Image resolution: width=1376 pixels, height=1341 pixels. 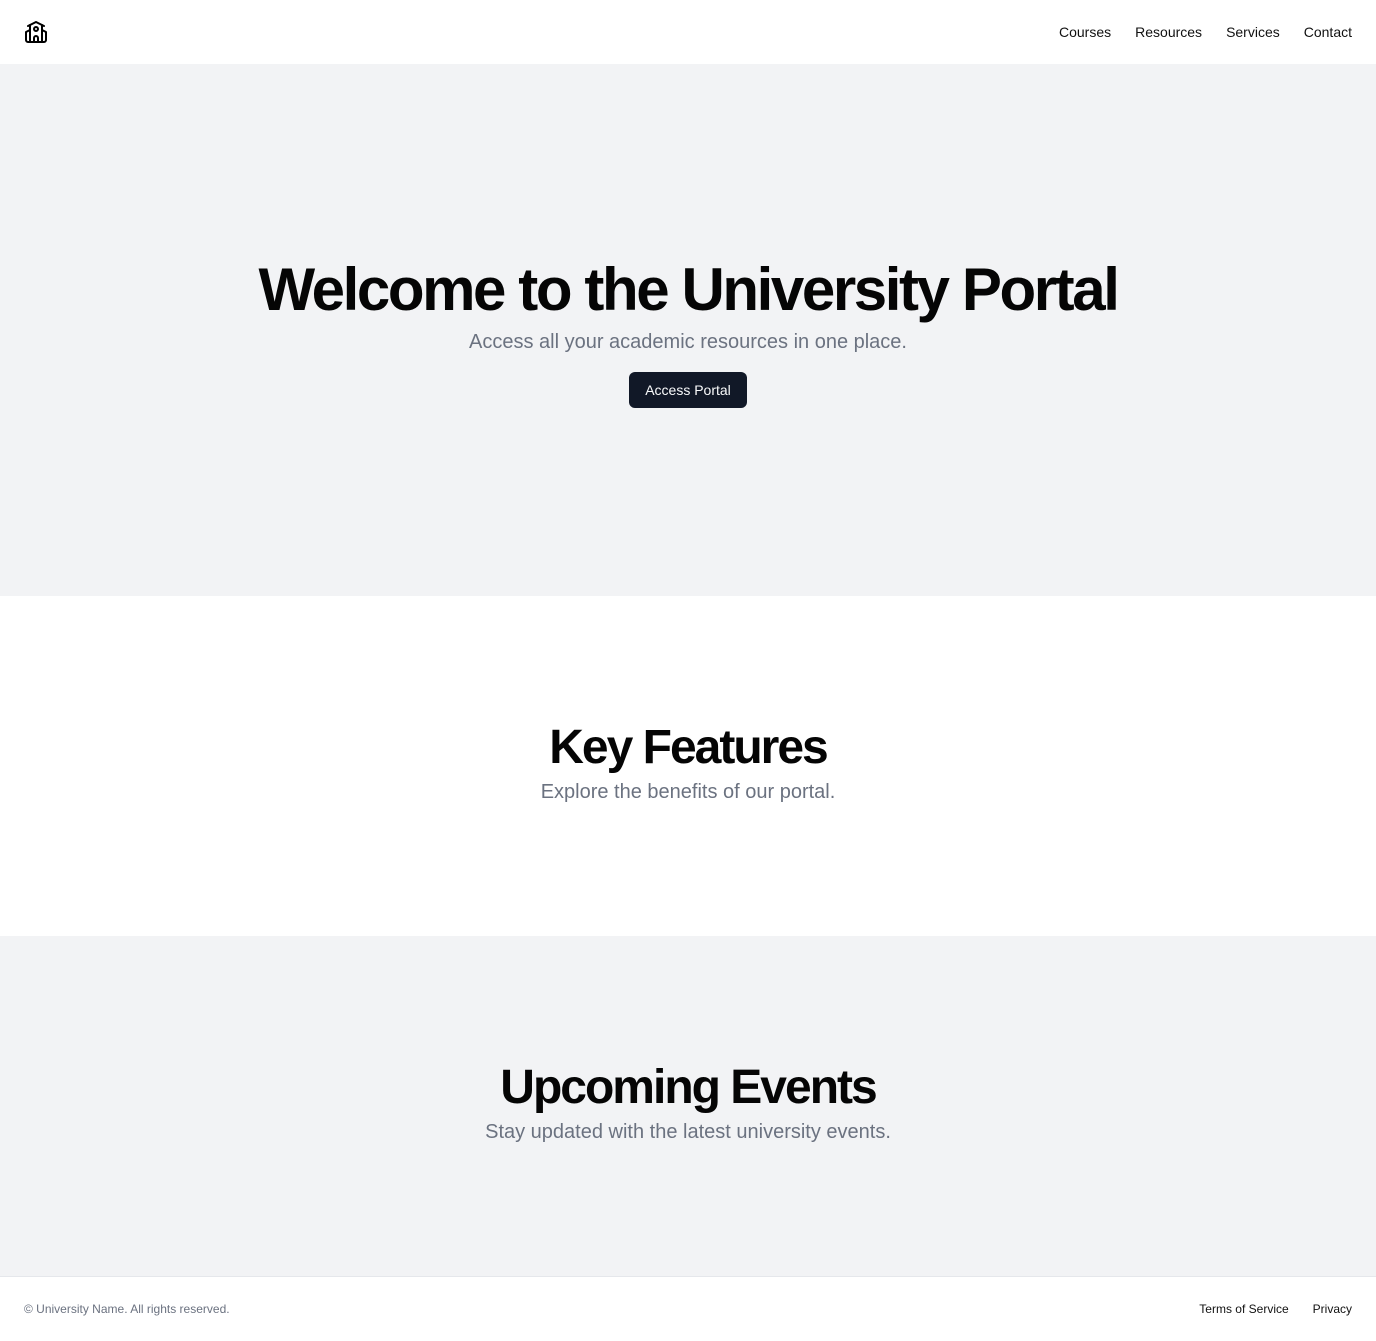 What do you see at coordinates (1253, 32) in the screenshot?
I see `nav-link-services: Services` at bounding box center [1253, 32].